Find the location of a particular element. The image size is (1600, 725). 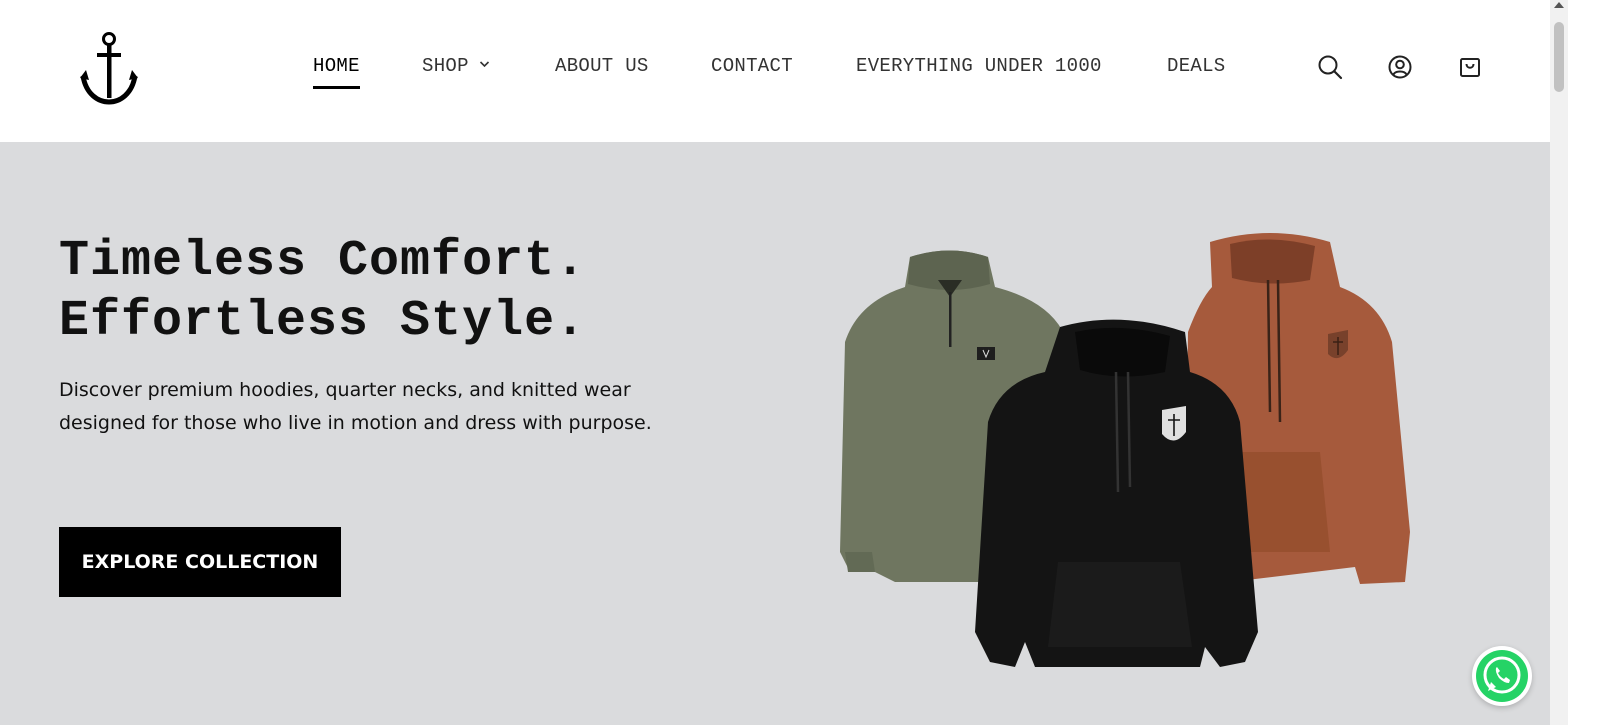

hero-title: Timeless Comfort. Effortless Style. is located at coordinates (409, 292).